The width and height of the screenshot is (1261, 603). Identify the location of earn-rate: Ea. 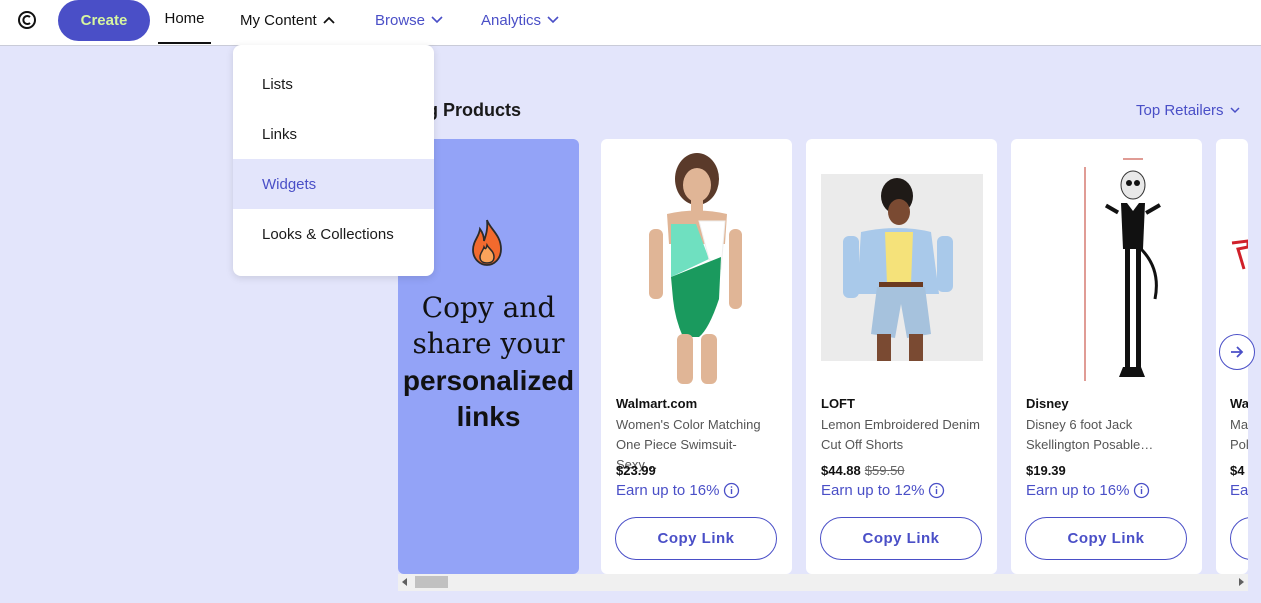
(1239, 490).